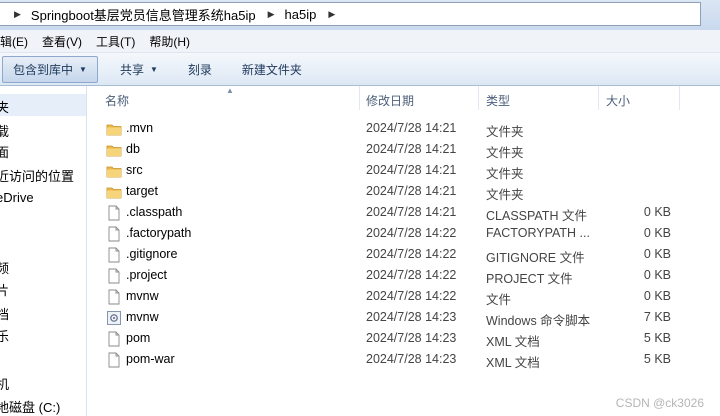 The image size is (720, 416). Describe the element at coordinates (30, 406) in the screenshot. I see `nav-item-local-disk-c: 地磁盘 (C:)` at that location.